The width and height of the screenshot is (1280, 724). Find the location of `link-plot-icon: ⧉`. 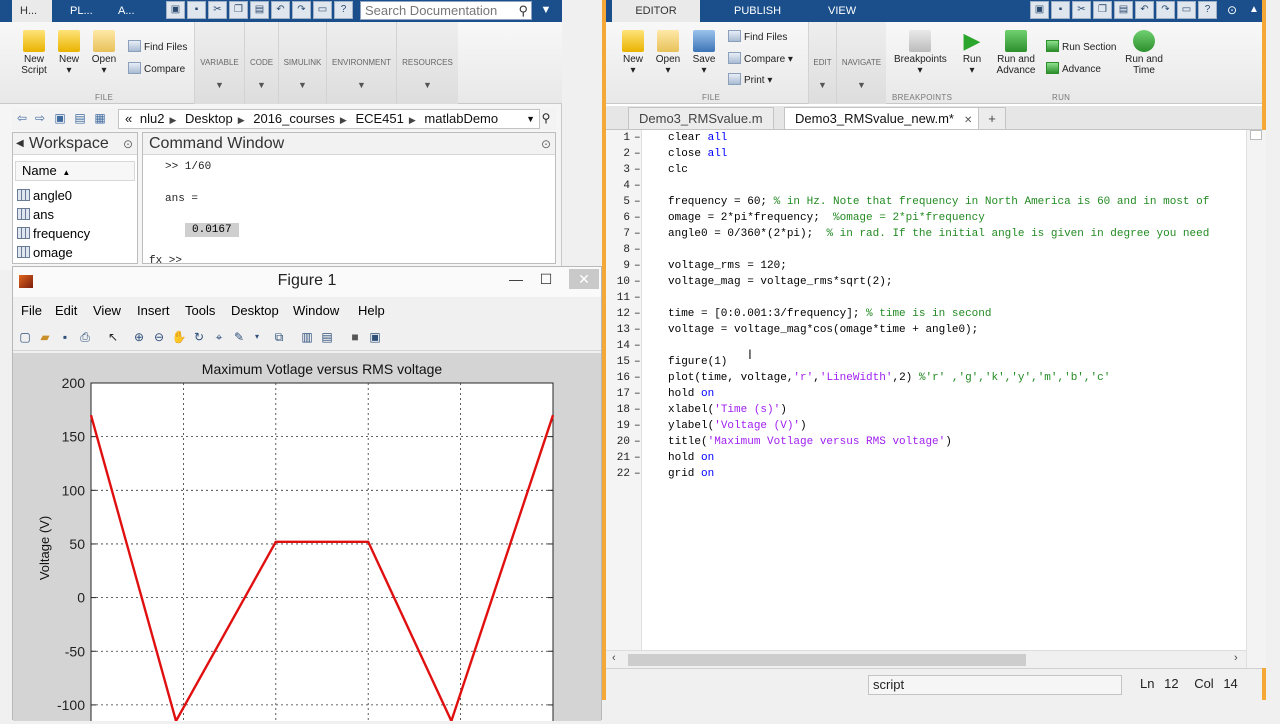

link-plot-icon: ⧉ is located at coordinates (279, 337).